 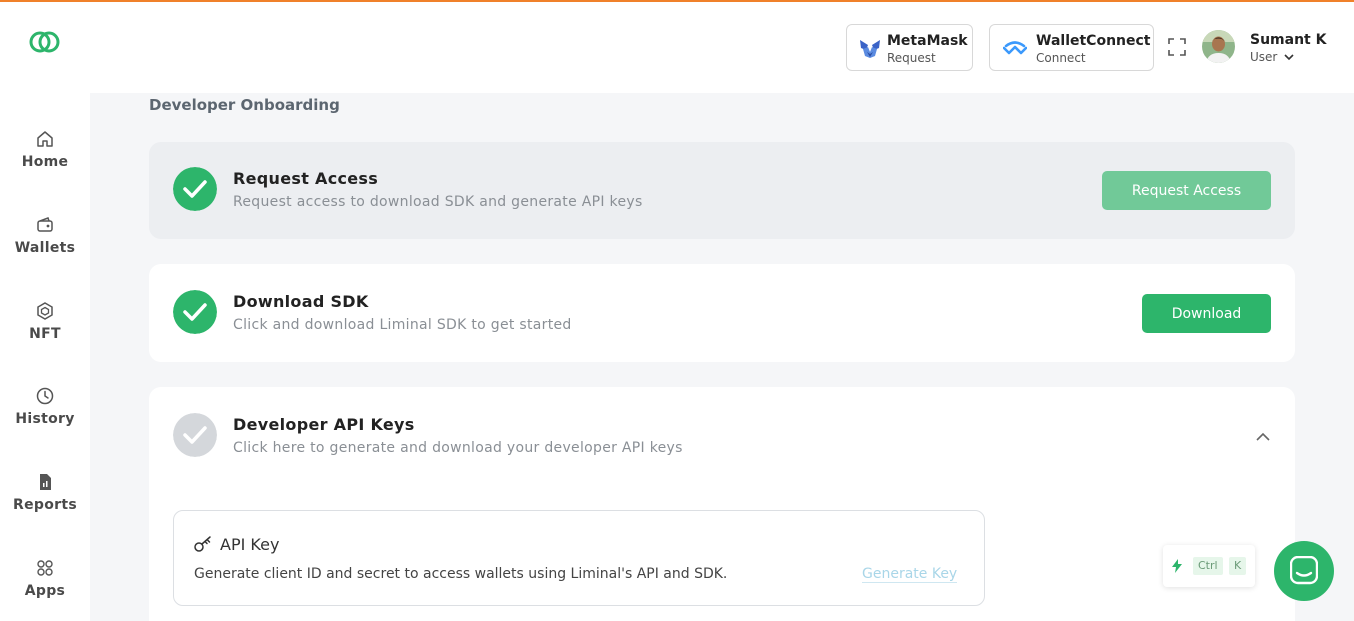 I want to click on chat-launcher-button, so click(x=1304, y=571).